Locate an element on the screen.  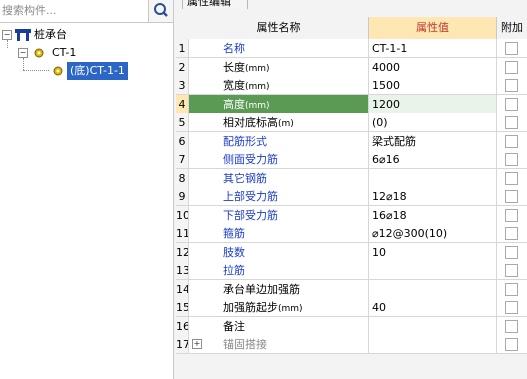
header-name: 属性名称 is located at coordinates (279, 28).